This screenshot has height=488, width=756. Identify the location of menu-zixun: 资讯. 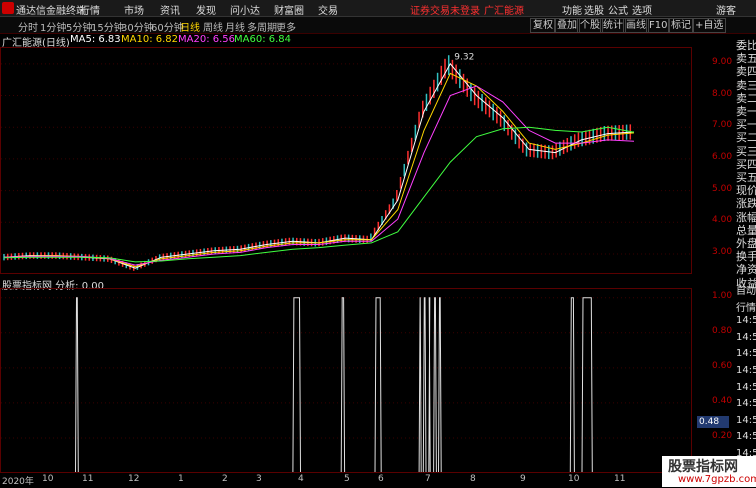
(170, 9).